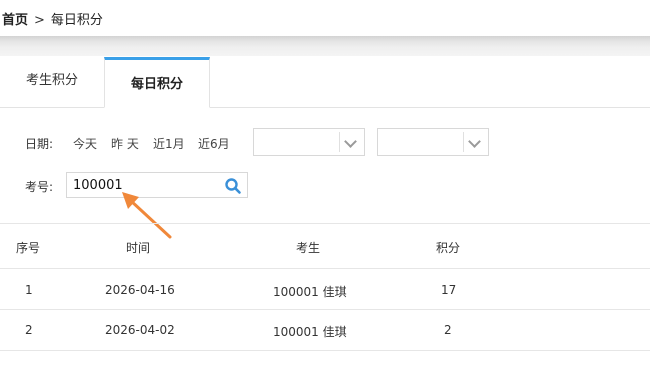 Image resolution: width=650 pixels, height=370 pixels. What do you see at coordinates (308, 248) in the screenshot?
I see `column-header-examinee: 考生` at bounding box center [308, 248].